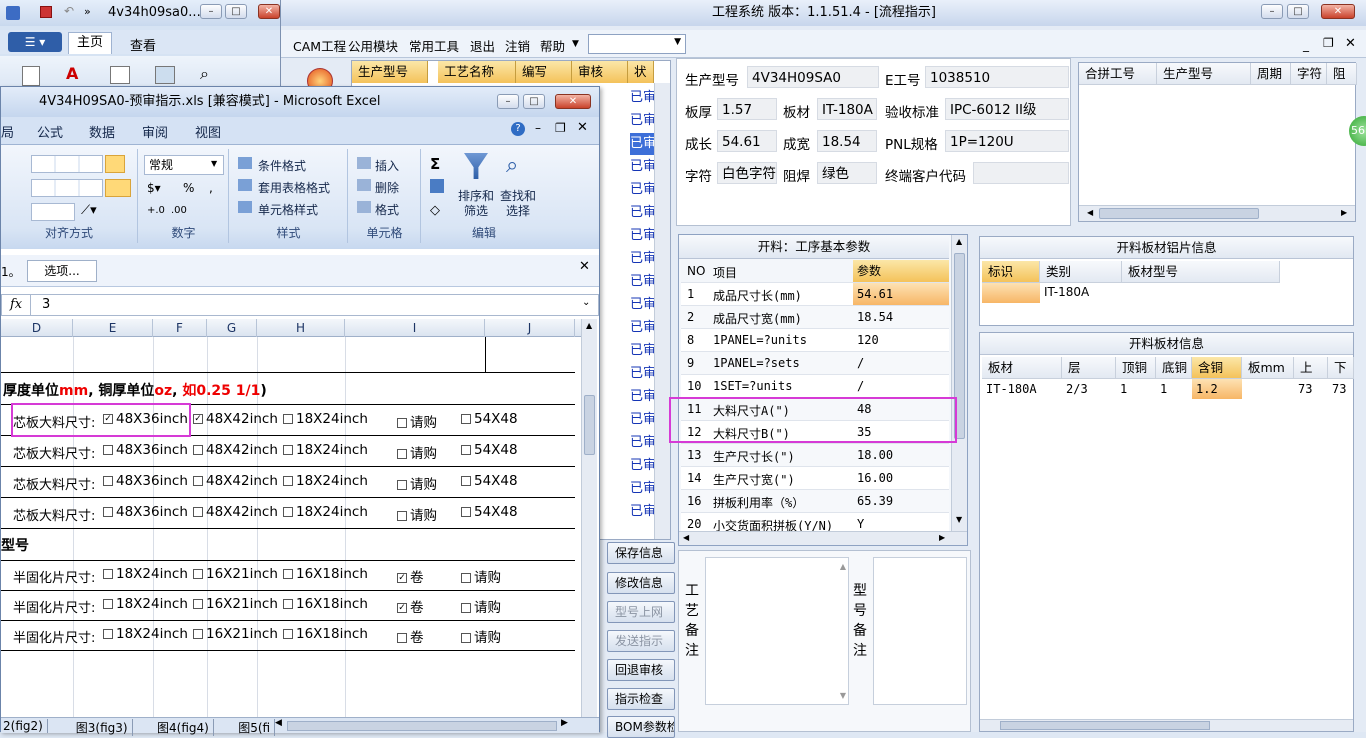 The width and height of the screenshot is (1366, 738). What do you see at coordinates (875, 455) in the screenshot?
I see `param-value: 18.00` at bounding box center [875, 455].